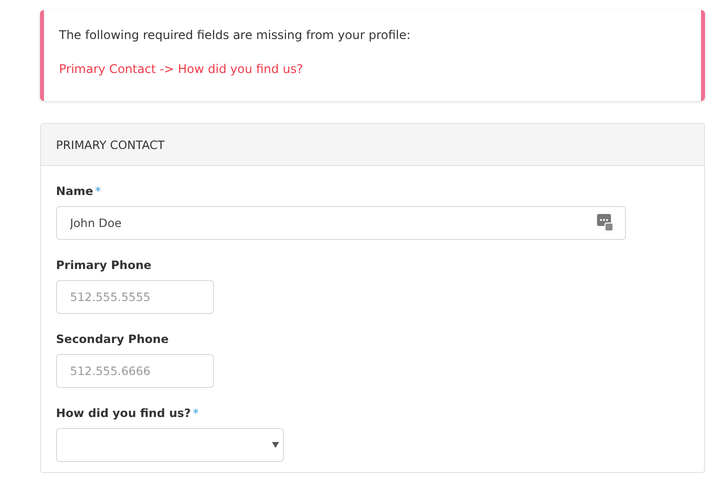  What do you see at coordinates (170, 445) in the screenshot?
I see `select-field` at bounding box center [170, 445].